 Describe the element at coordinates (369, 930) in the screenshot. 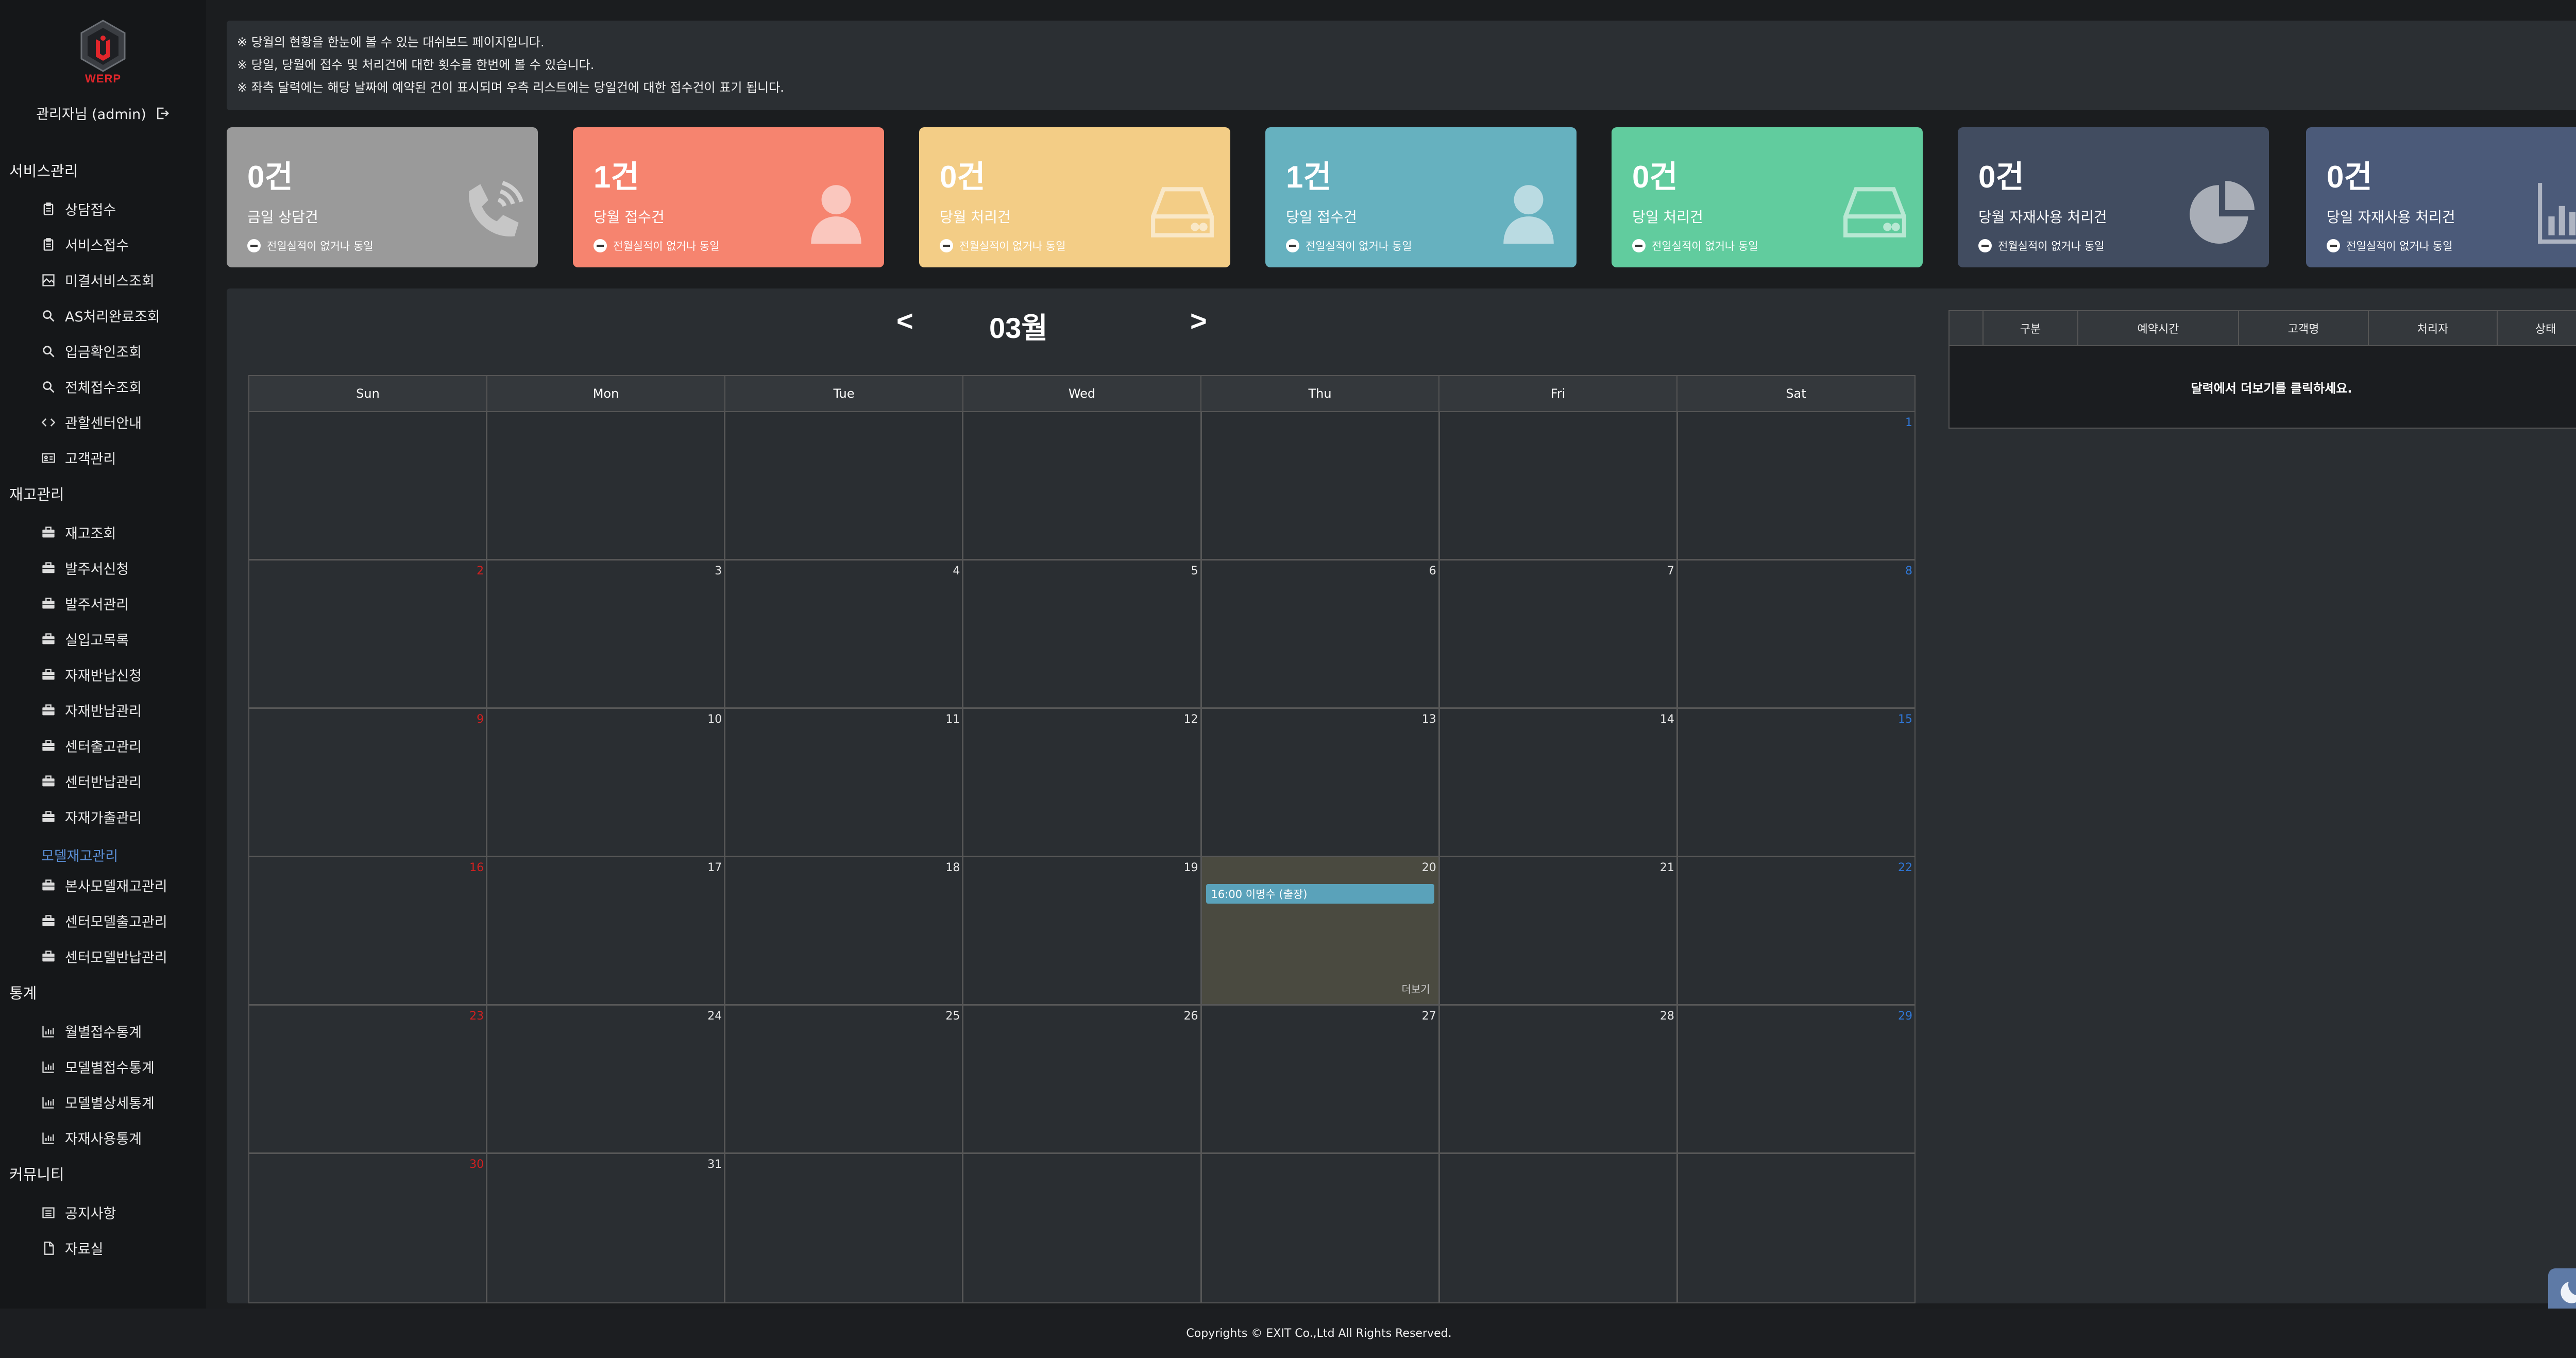

I see `calendar-day: 16` at that location.